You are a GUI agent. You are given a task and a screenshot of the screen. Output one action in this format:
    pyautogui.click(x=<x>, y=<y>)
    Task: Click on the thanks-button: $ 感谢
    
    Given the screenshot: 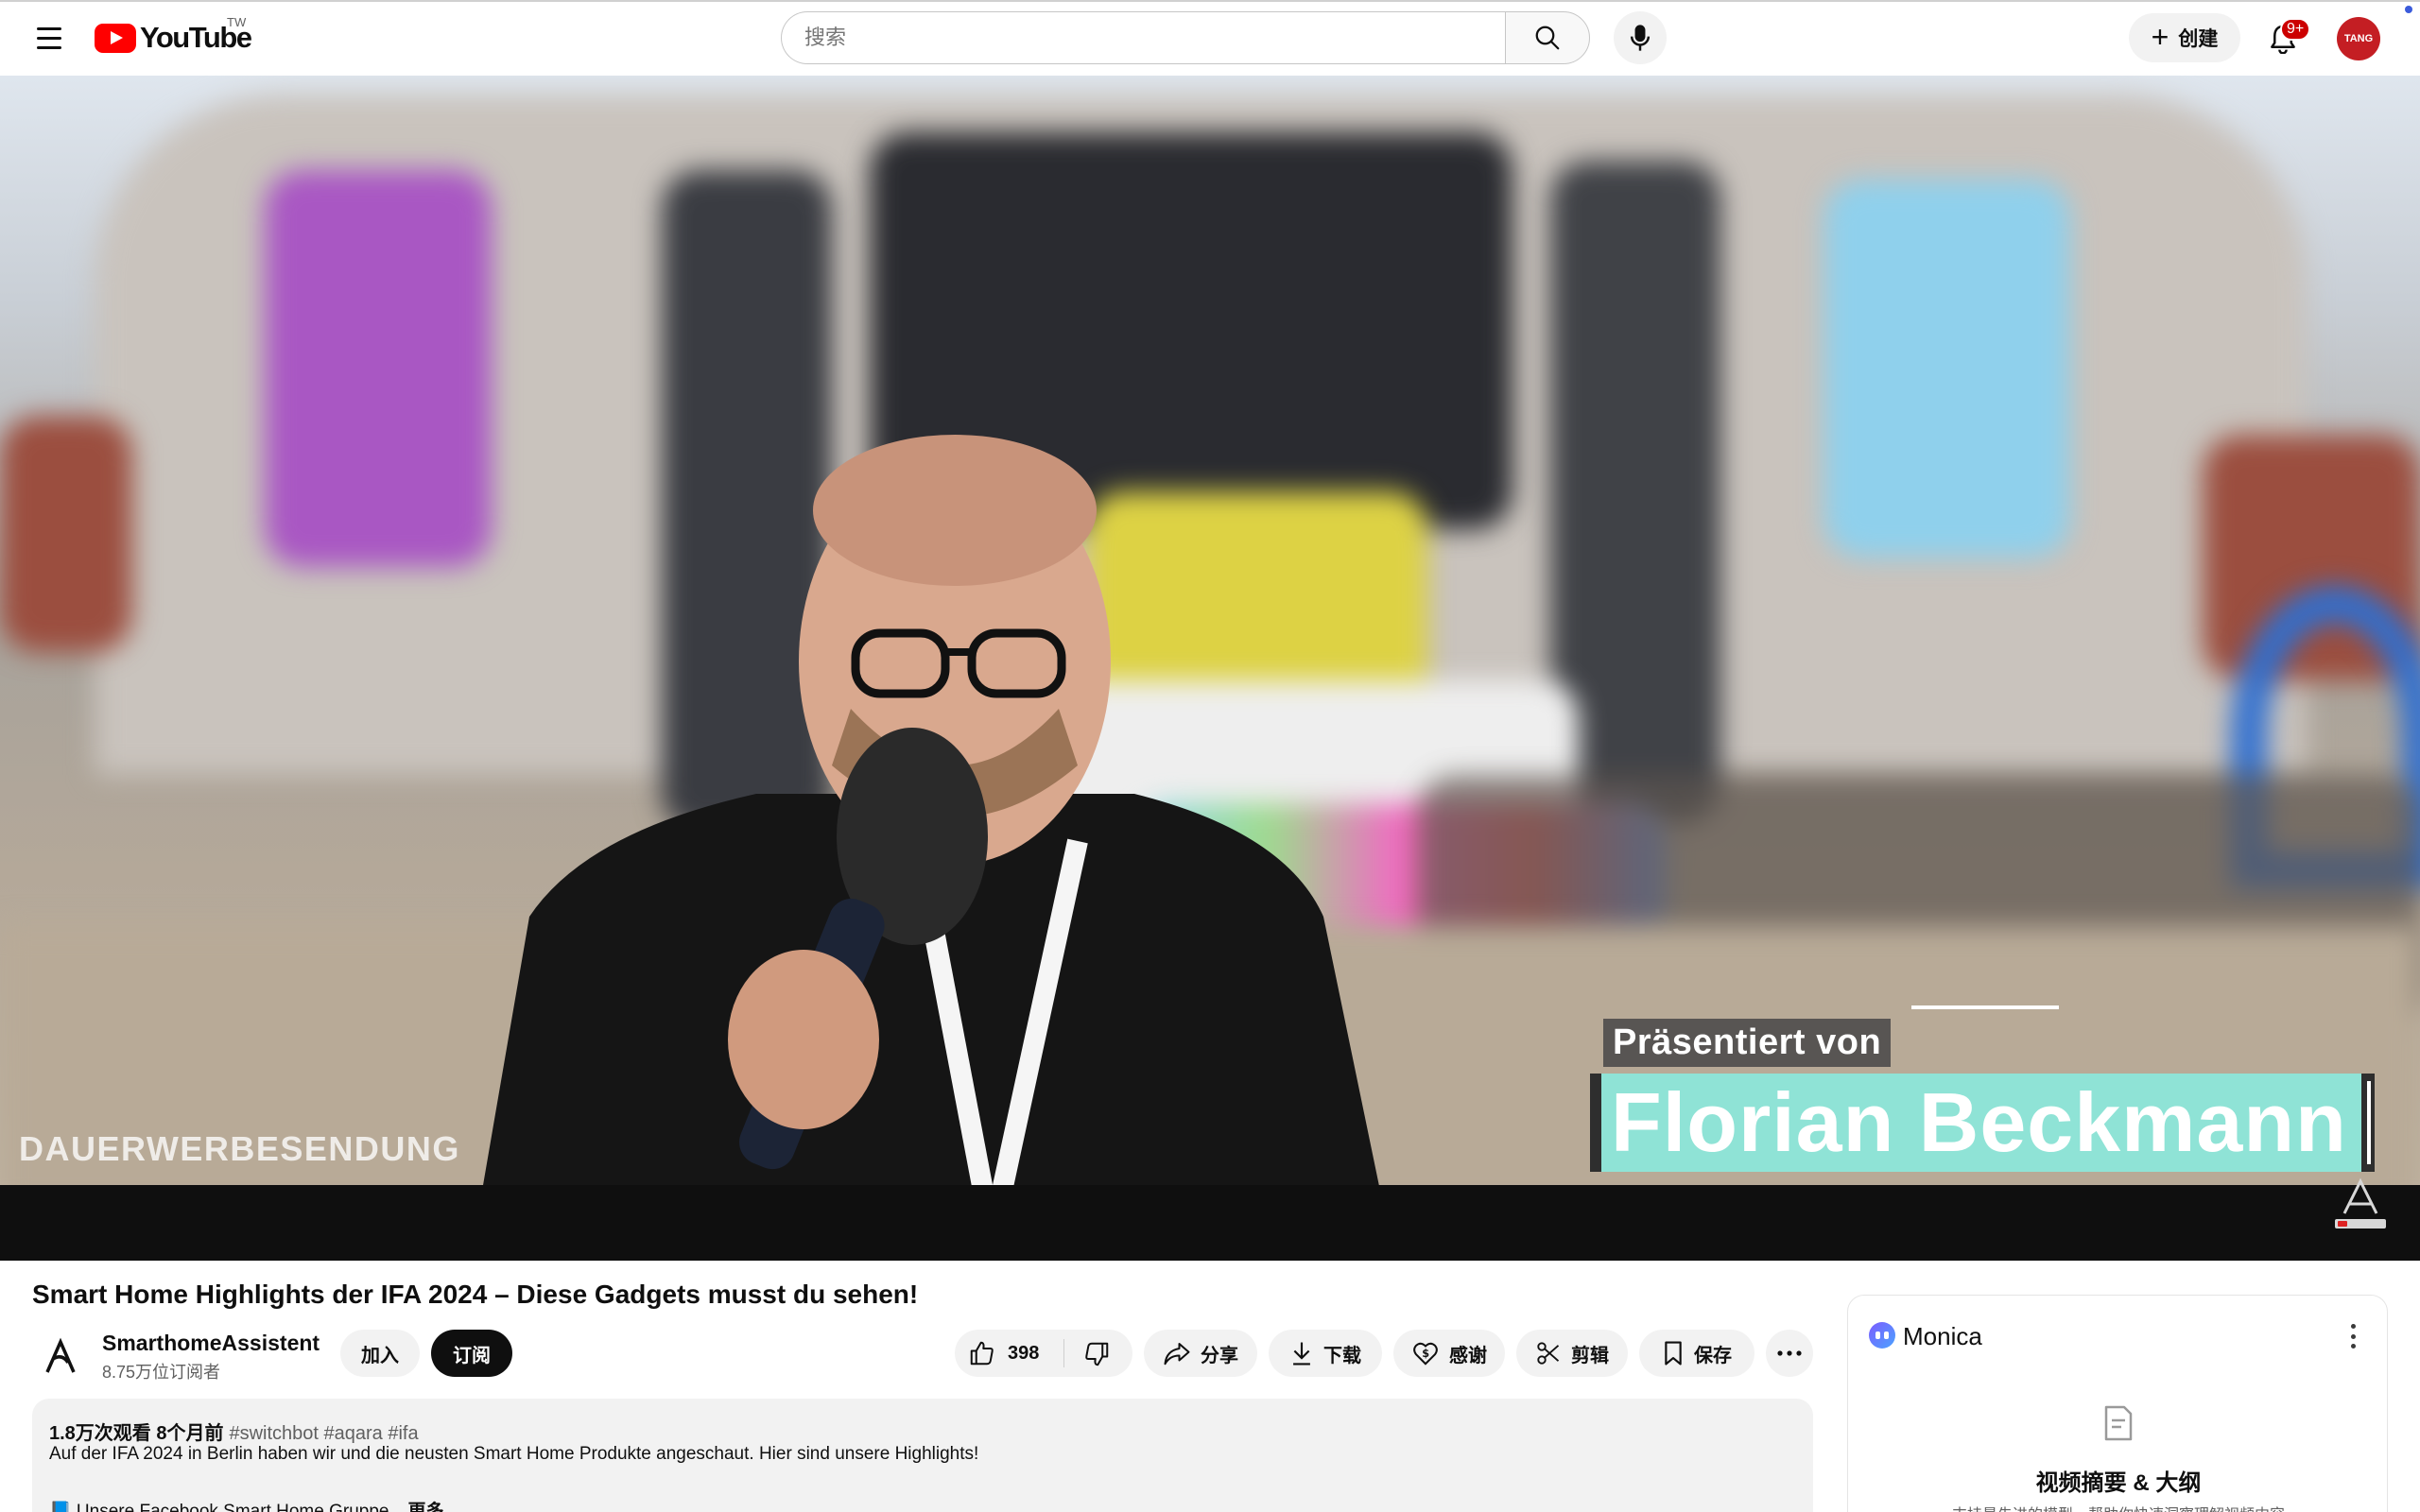 What is the action you would take?
    pyautogui.click(x=1449, y=1353)
    